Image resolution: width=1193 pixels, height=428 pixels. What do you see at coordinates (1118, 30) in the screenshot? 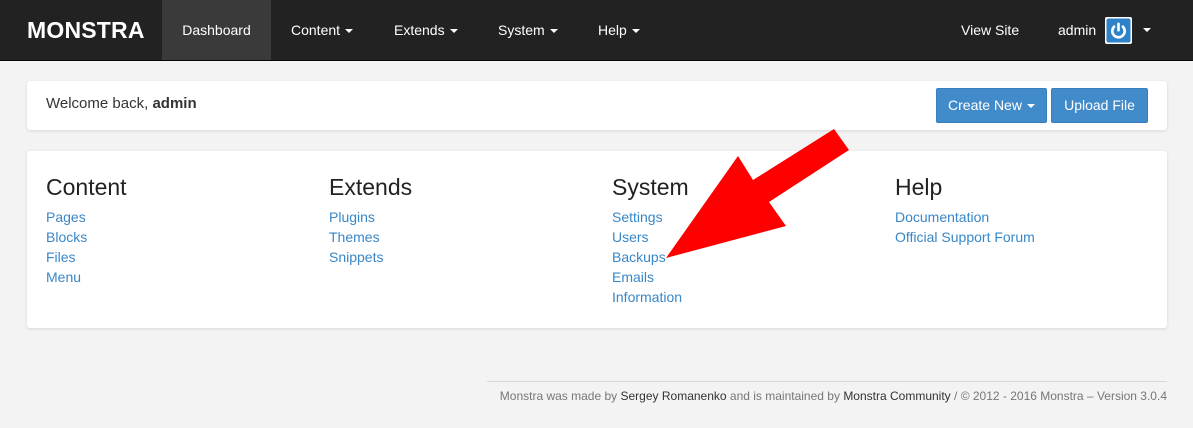
I see `power-icon` at bounding box center [1118, 30].